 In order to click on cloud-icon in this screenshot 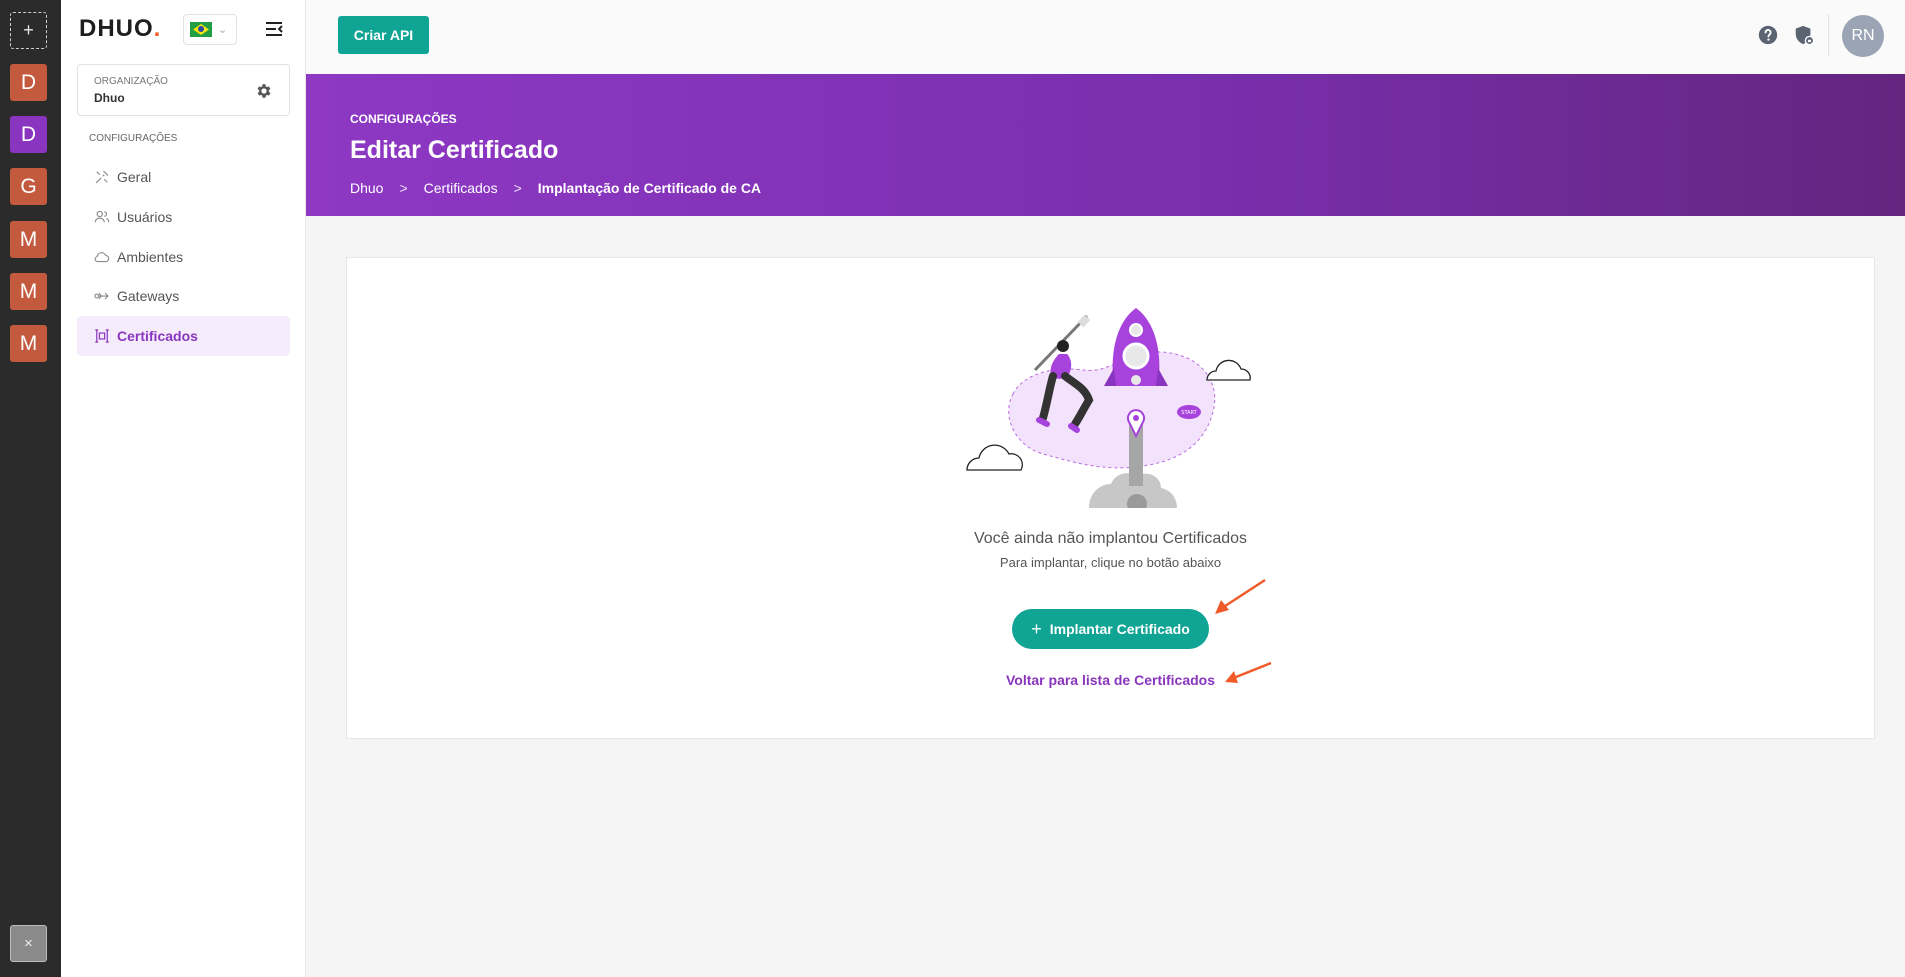, I will do `click(102, 257)`.